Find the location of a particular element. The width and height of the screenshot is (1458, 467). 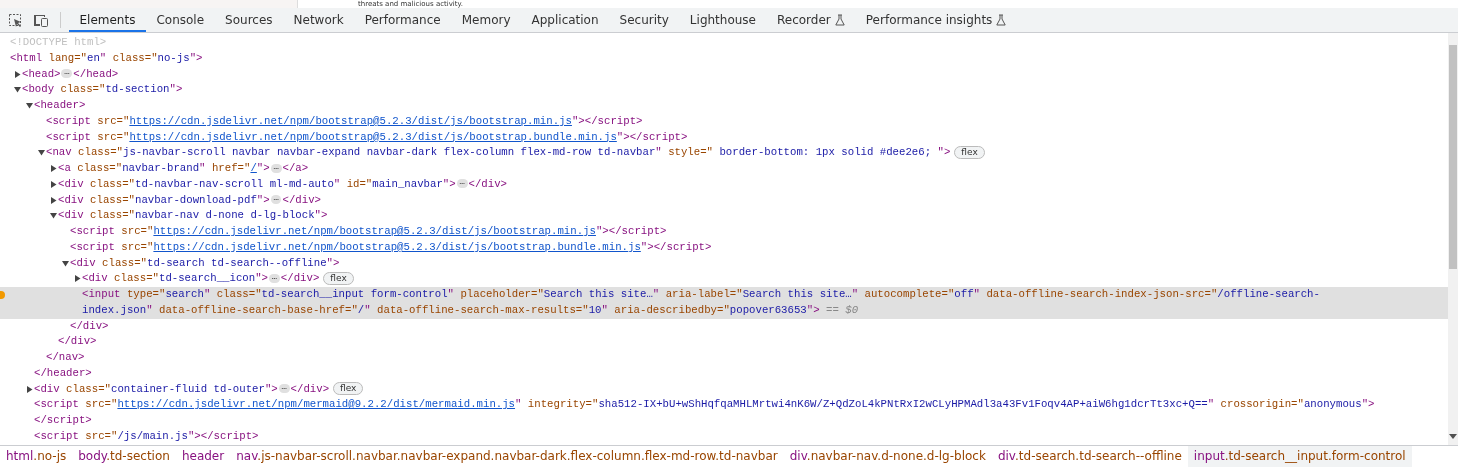

breadcrumb-item: nav.js-navbar-scroll.navbar.navbar-expand.navbar-dark.flex-column.flex-md-row.td-navbar is located at coordinates (507, 456).